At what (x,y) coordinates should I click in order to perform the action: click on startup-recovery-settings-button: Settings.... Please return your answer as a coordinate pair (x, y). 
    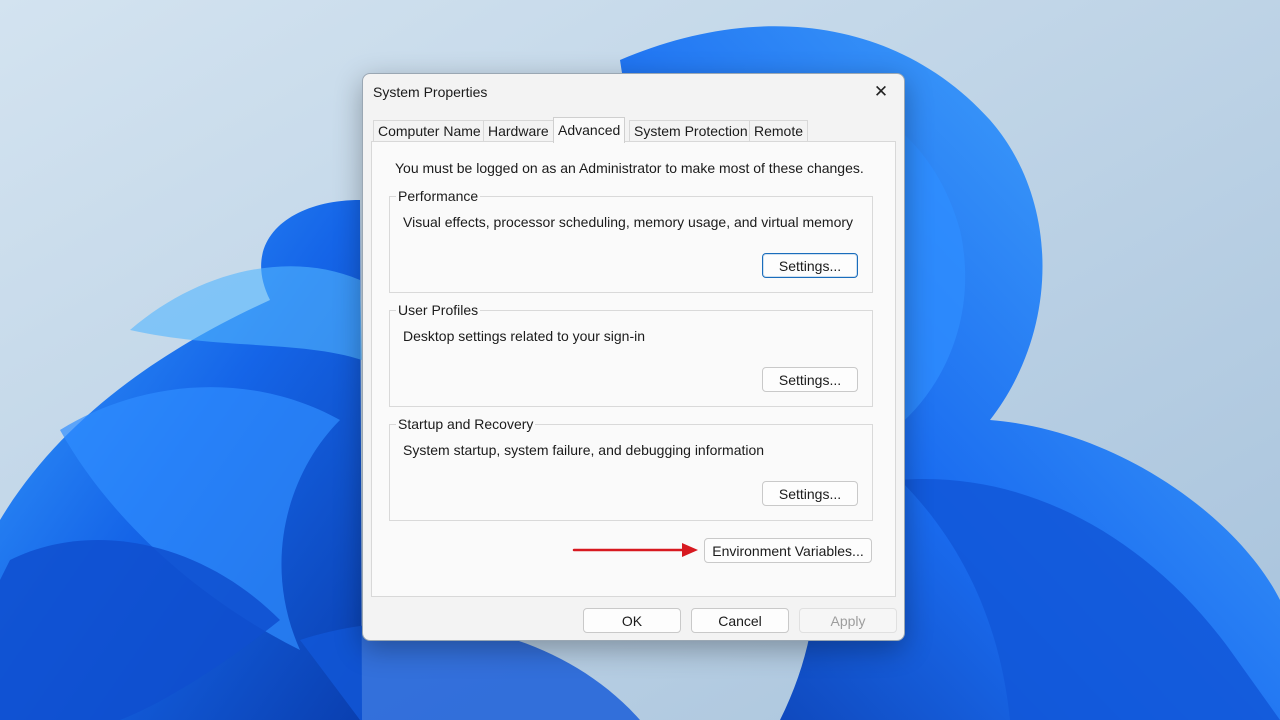
    Looking at the image, I should click on (810, 493).